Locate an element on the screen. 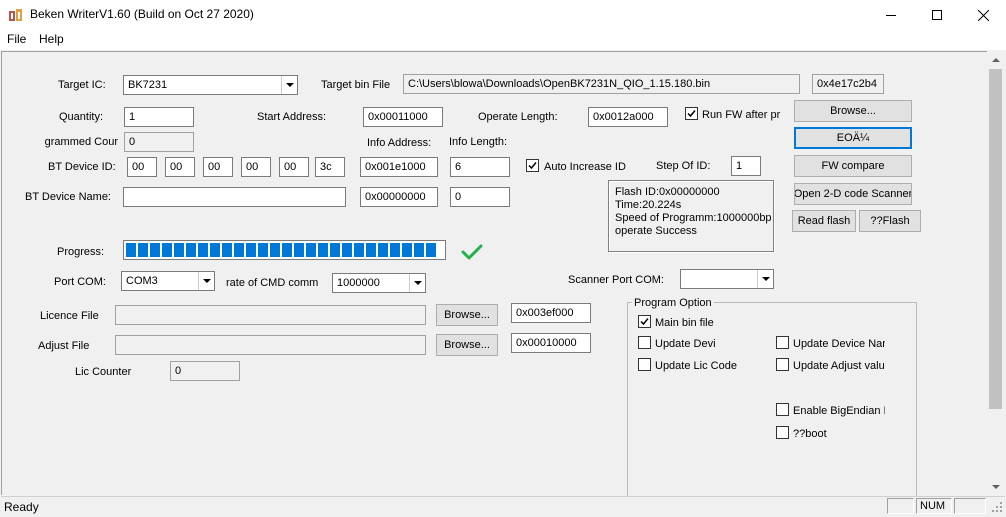 This screenshot has height=517, width=1006. eoa-button: EOÄ¼ is located at coordinates (853, 138).